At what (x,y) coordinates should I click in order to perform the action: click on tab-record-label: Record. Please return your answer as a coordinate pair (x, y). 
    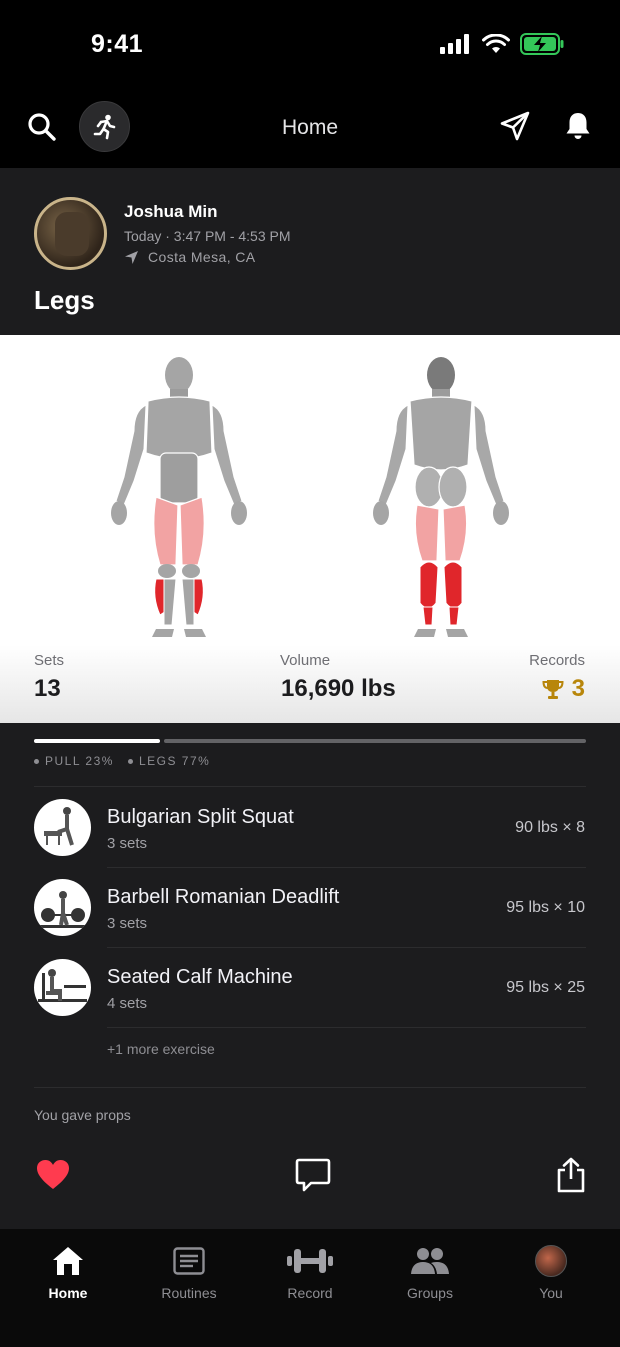
    Looking at the image, I should click on (310, 1293).